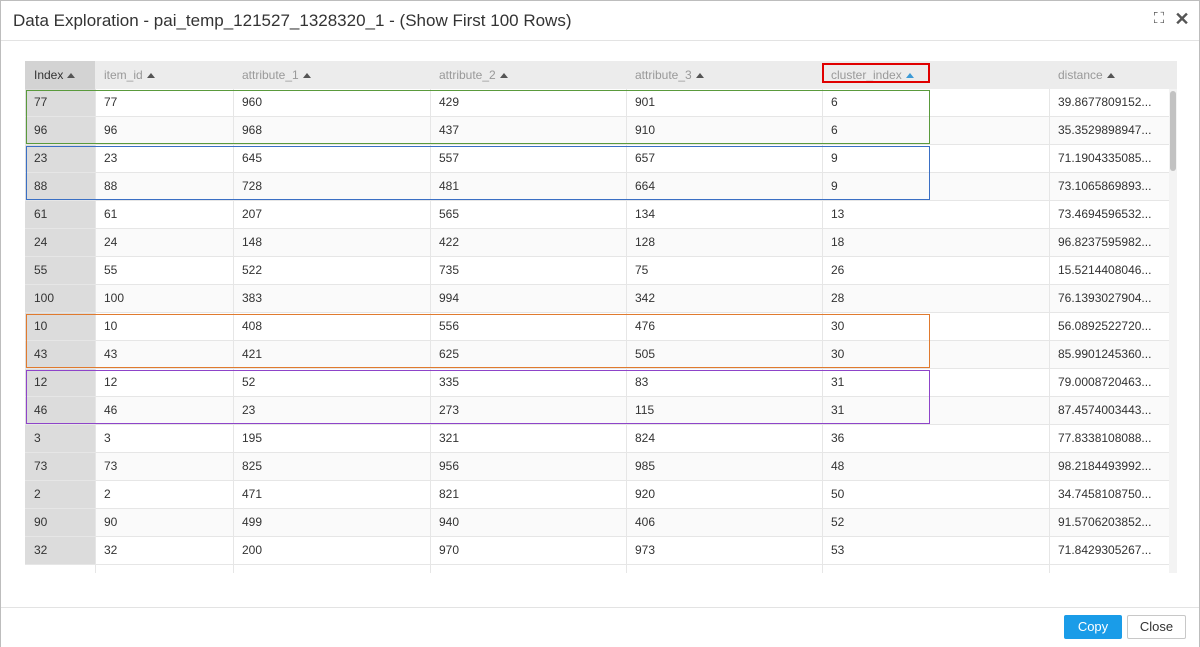 The width and height of the screenshot is (1200, 647). I want to click on copy-button: Copy, so click(1093, 627).